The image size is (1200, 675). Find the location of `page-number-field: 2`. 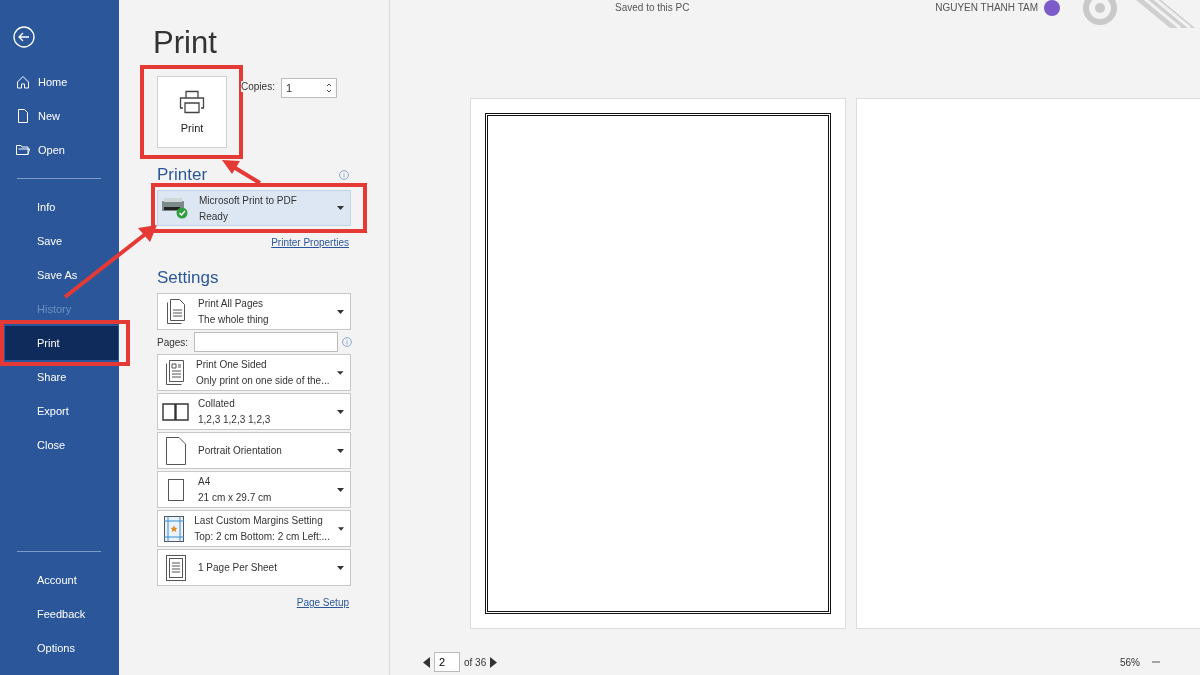

page-number-field: 2 is located at coordinates (447, 662).